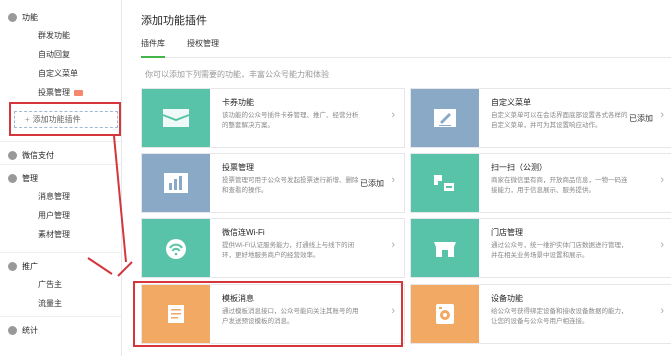 This screenshot has height=356, width=671. Describe the element at coordinates (60, 303) in the screenshot. I see `sidebar-item-publisher: 流量主` at that location.